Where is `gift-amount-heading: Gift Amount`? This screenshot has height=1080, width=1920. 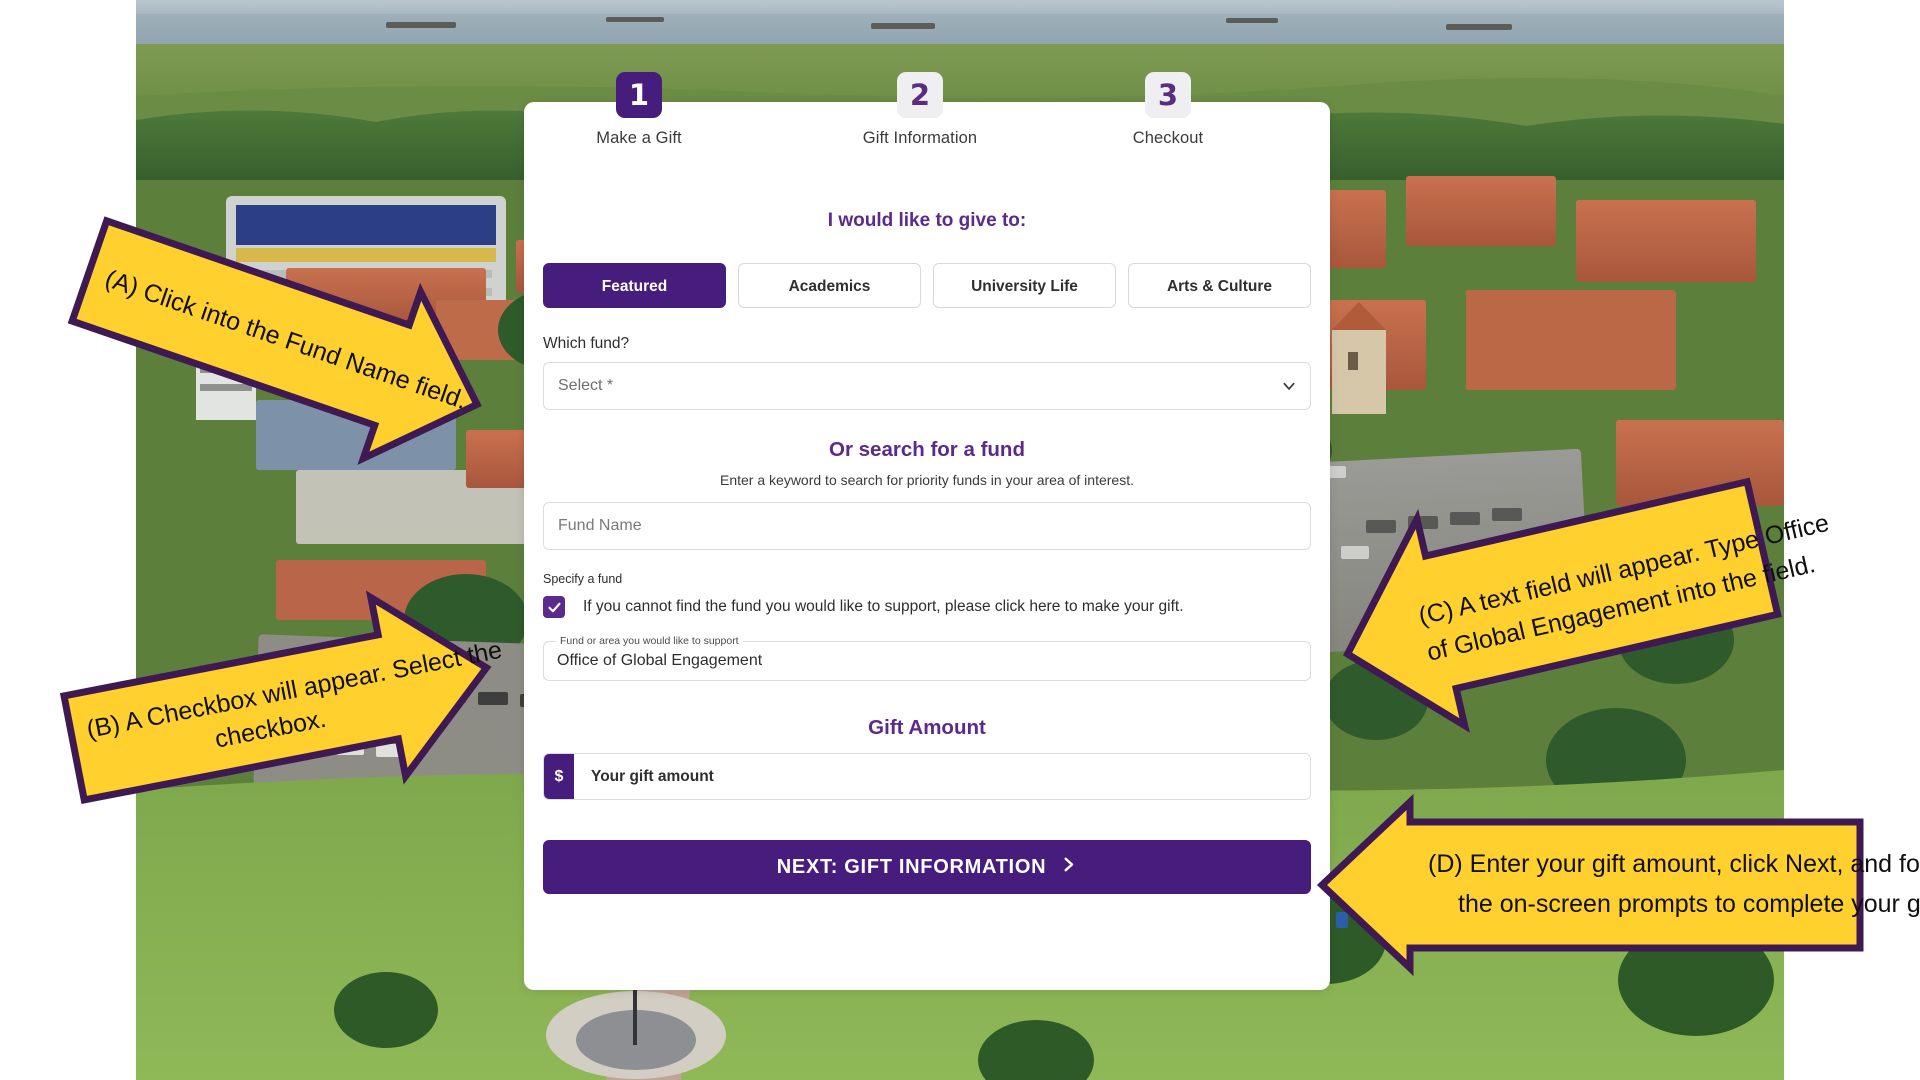
gift-amount-heading: Gift Amount is located at coordinates (927, 727).